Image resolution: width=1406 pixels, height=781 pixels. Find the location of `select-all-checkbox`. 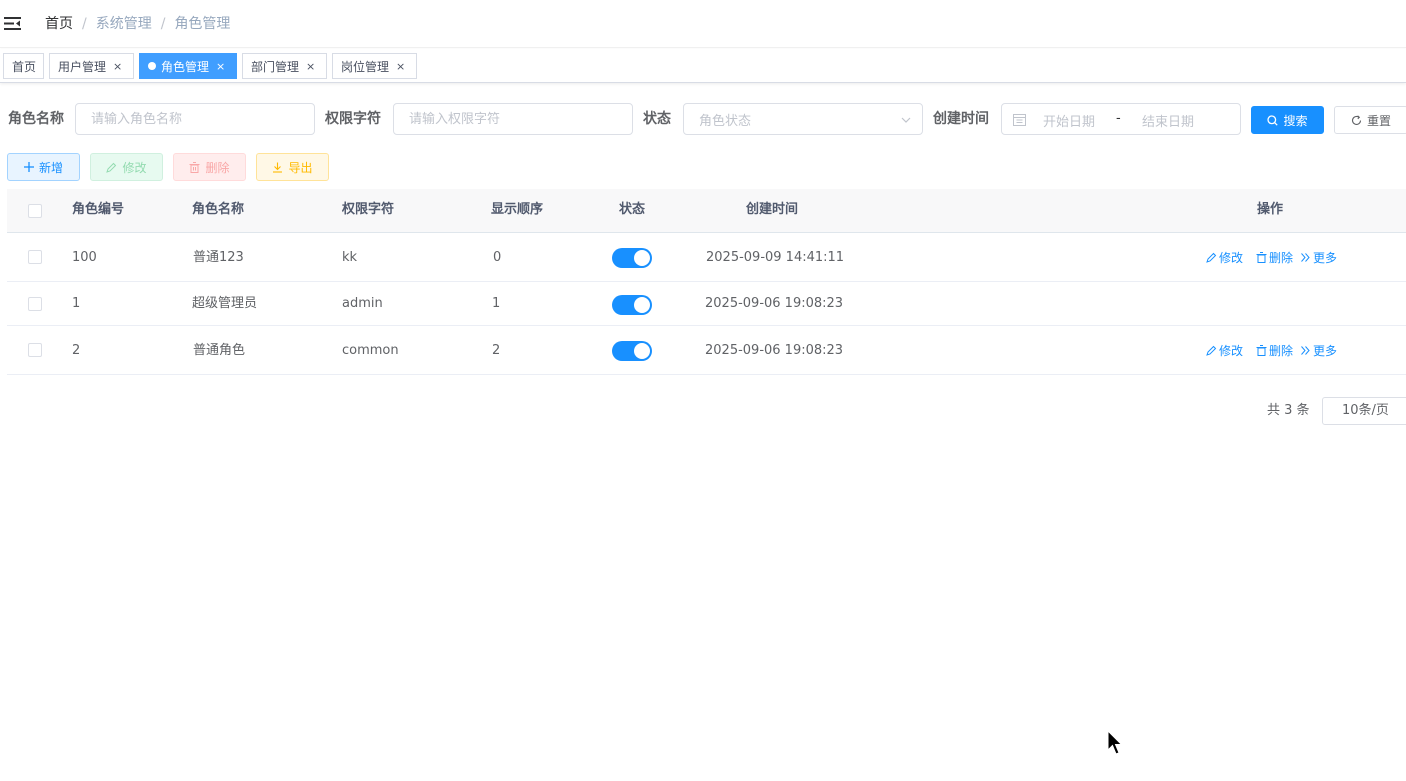

select-all-checkbox is located at coordinates (35, 211).